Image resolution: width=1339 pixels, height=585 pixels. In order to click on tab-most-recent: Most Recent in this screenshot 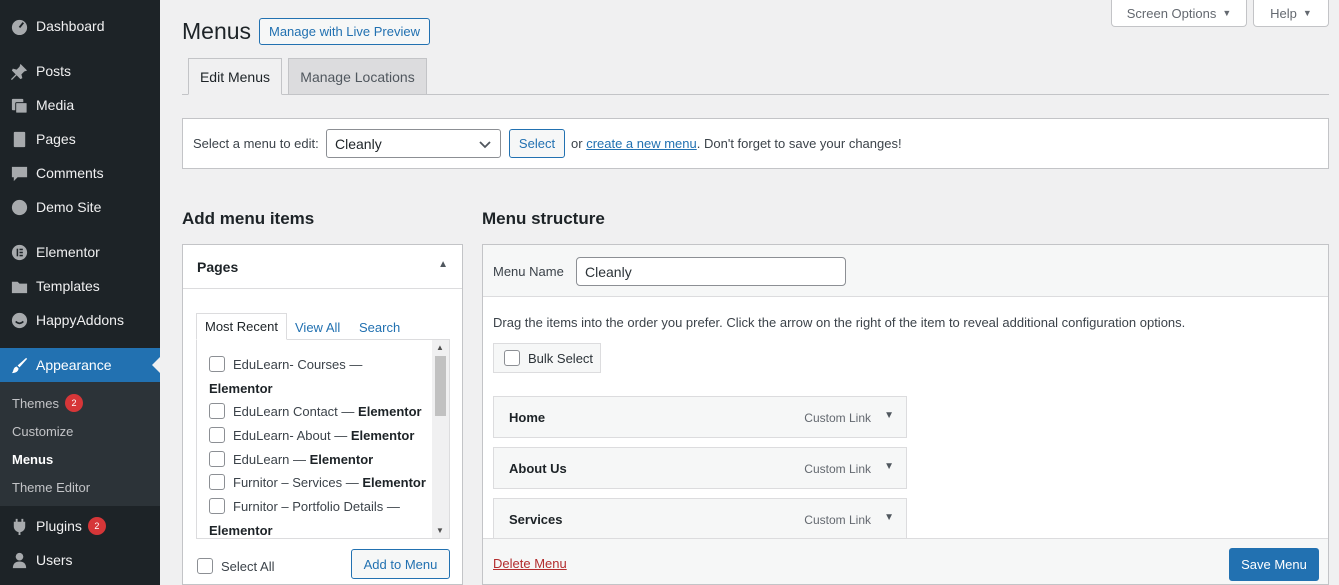, I will do `click(241, 326)`.